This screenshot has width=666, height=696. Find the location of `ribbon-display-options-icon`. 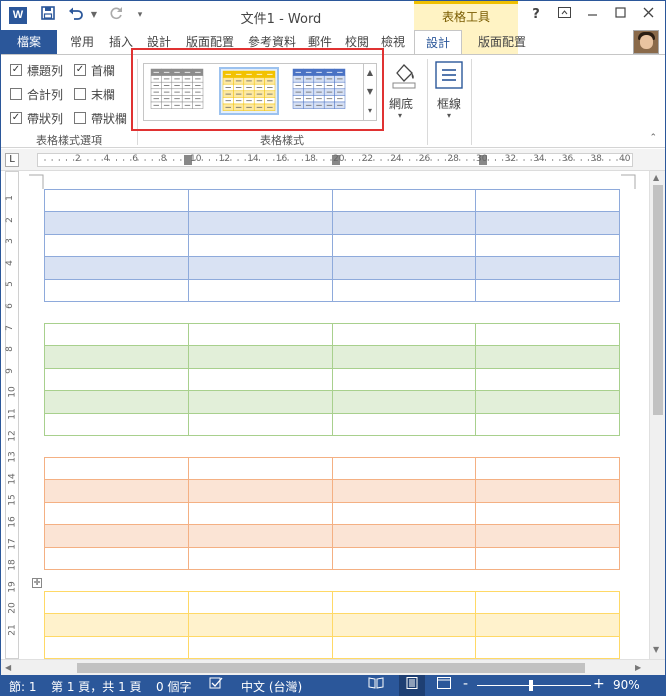

ribbon-display-options-icon is located at coordinates (564, 15).